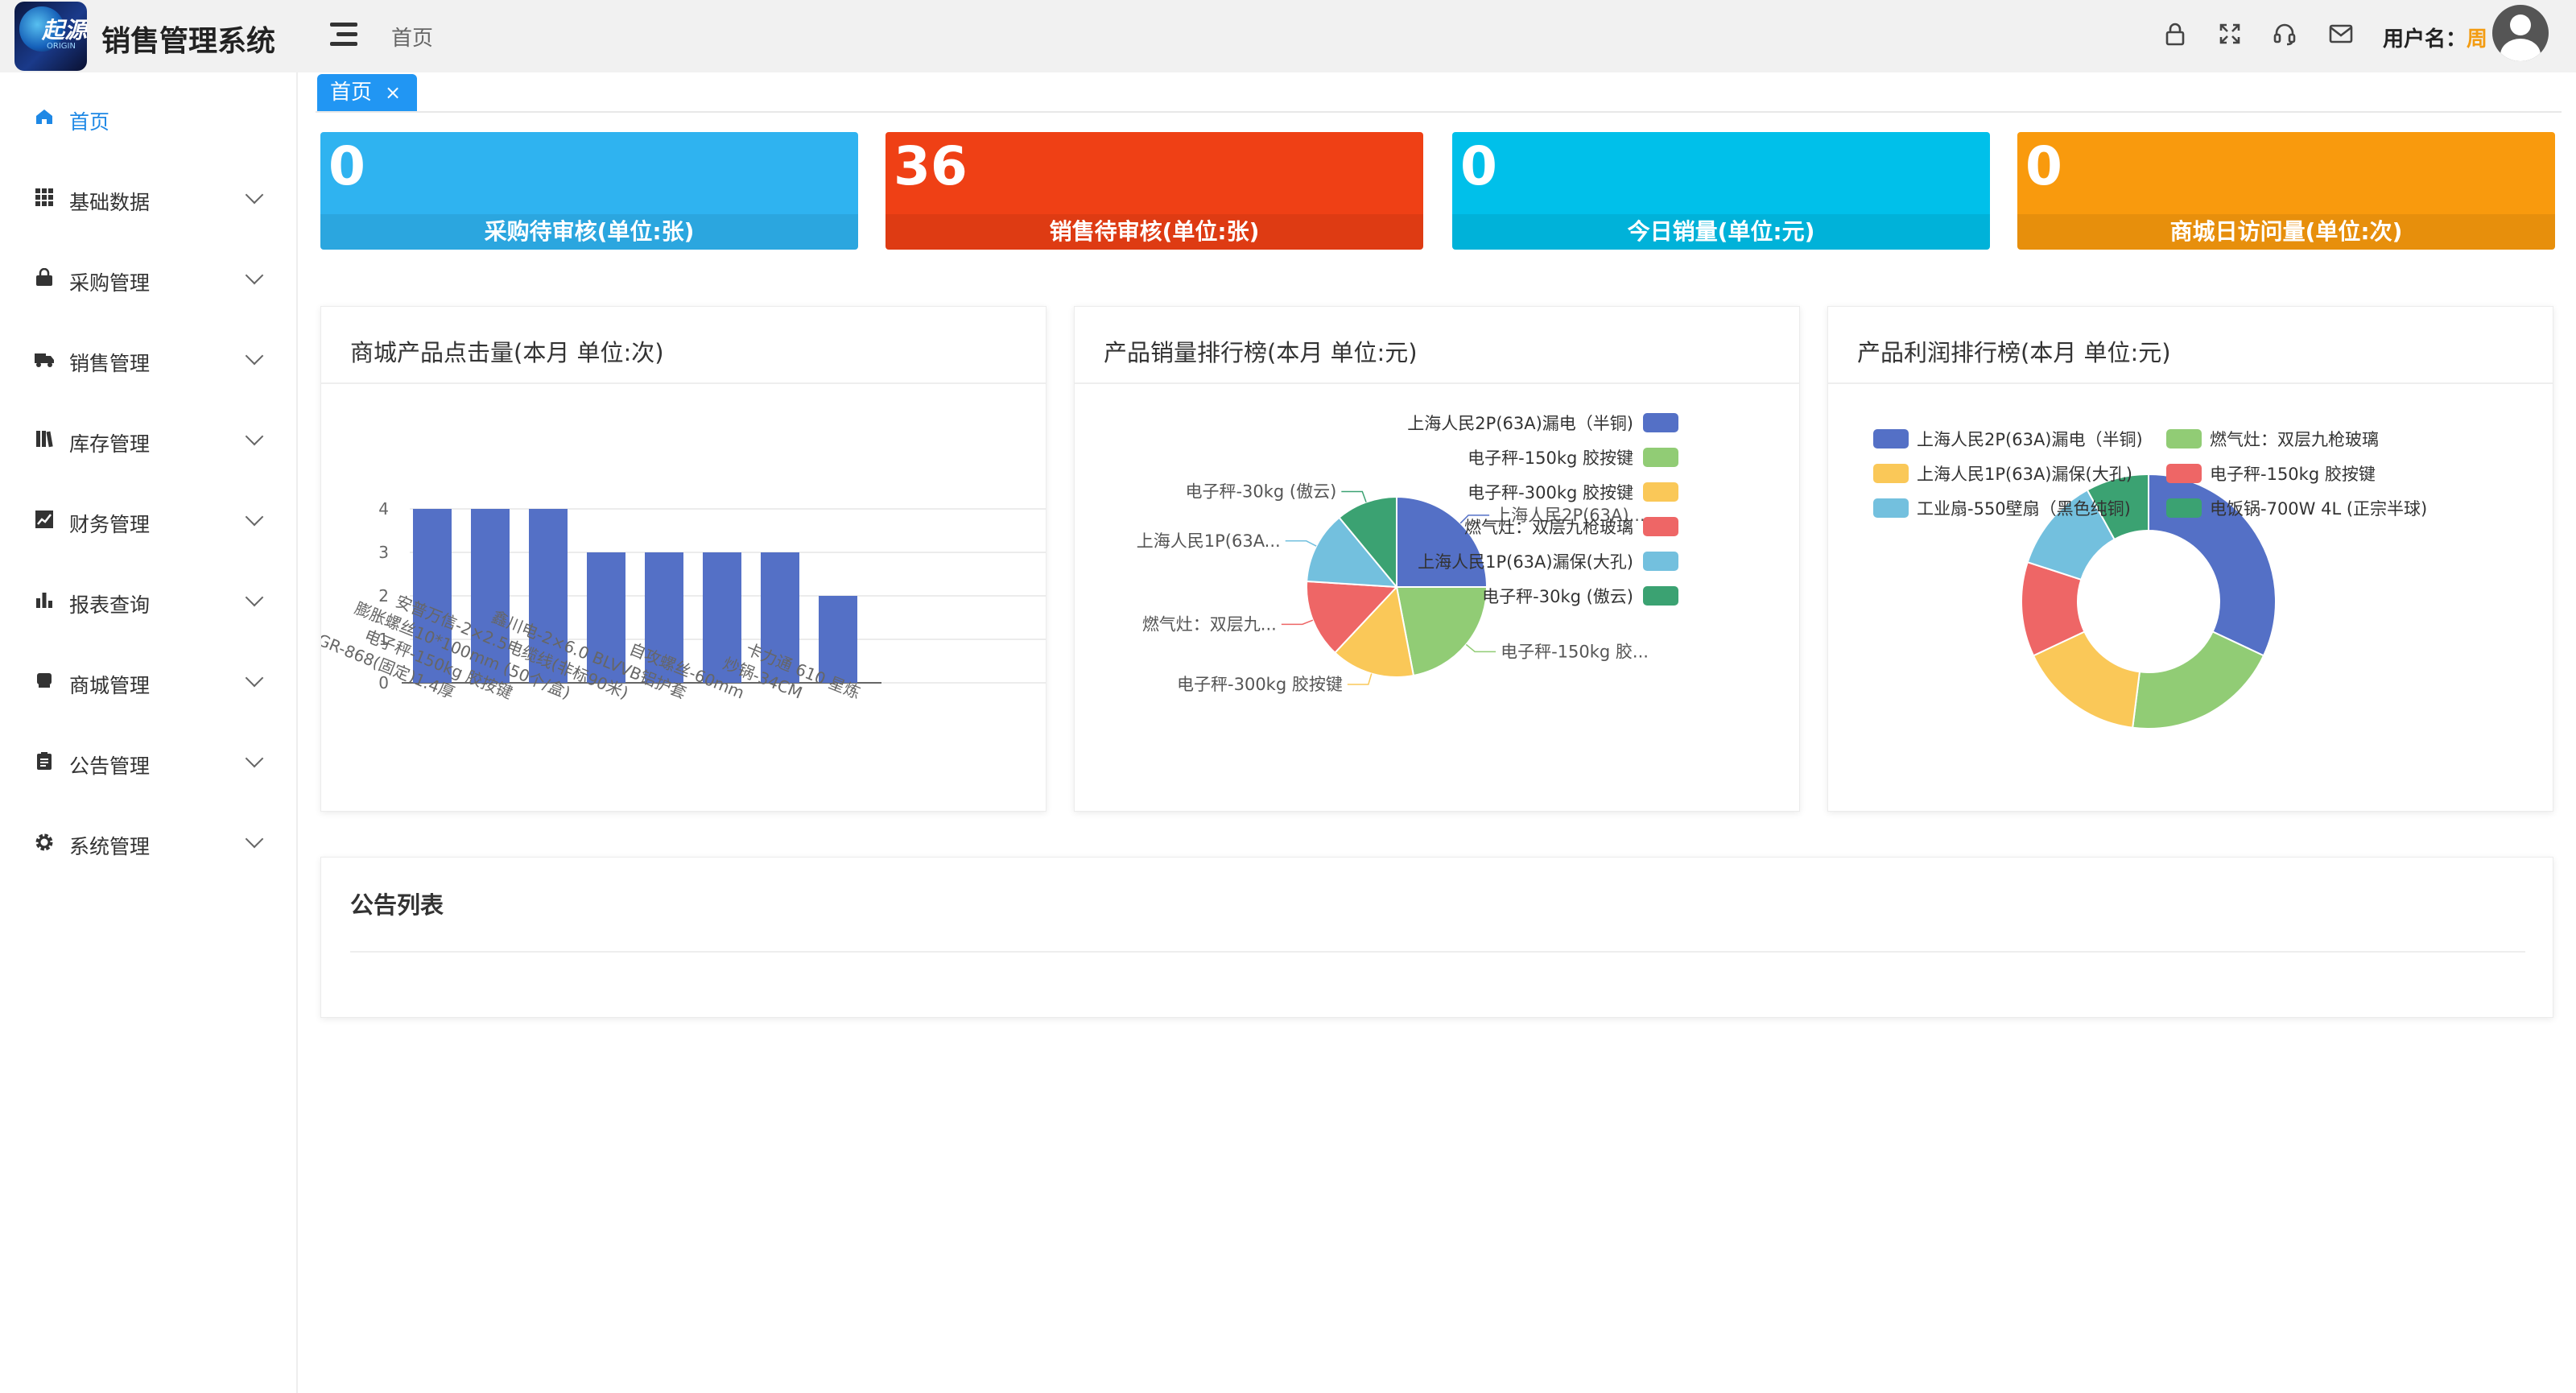 This screenshot has height=1393, width=2576. I want to click on sidebar-item-label: 报表查询, so click(110, 605).